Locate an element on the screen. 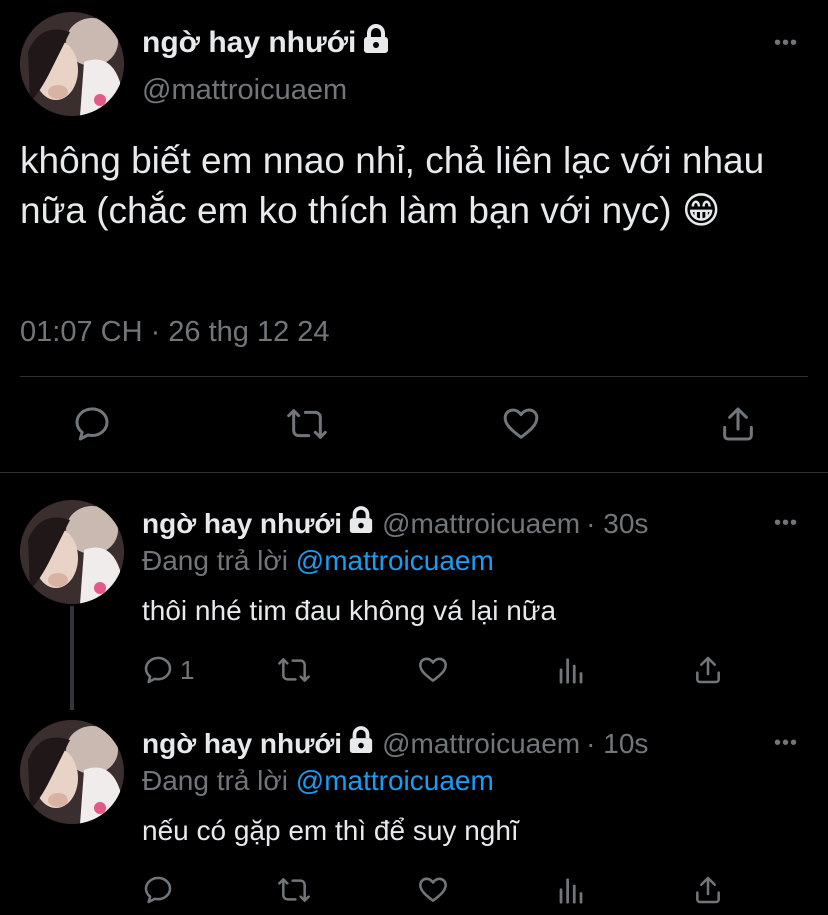  author-name: ngờ hay nhưới is located at coordinates (266, 43).